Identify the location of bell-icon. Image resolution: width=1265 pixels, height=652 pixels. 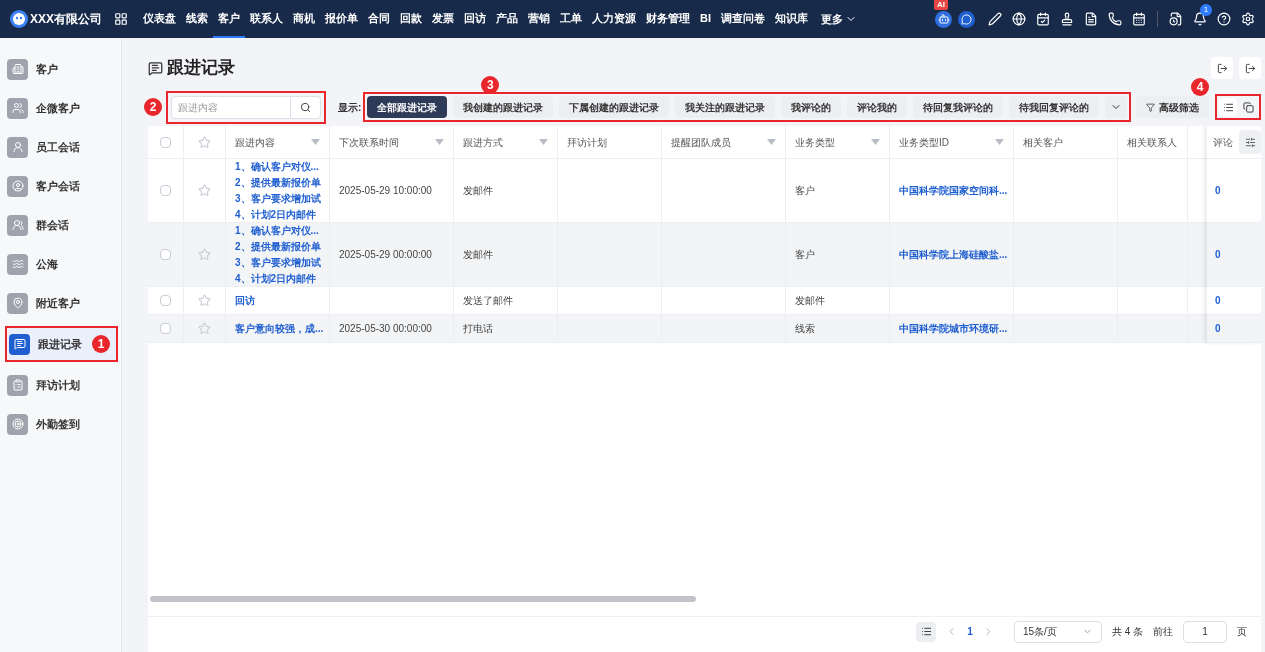
(1200, 19).